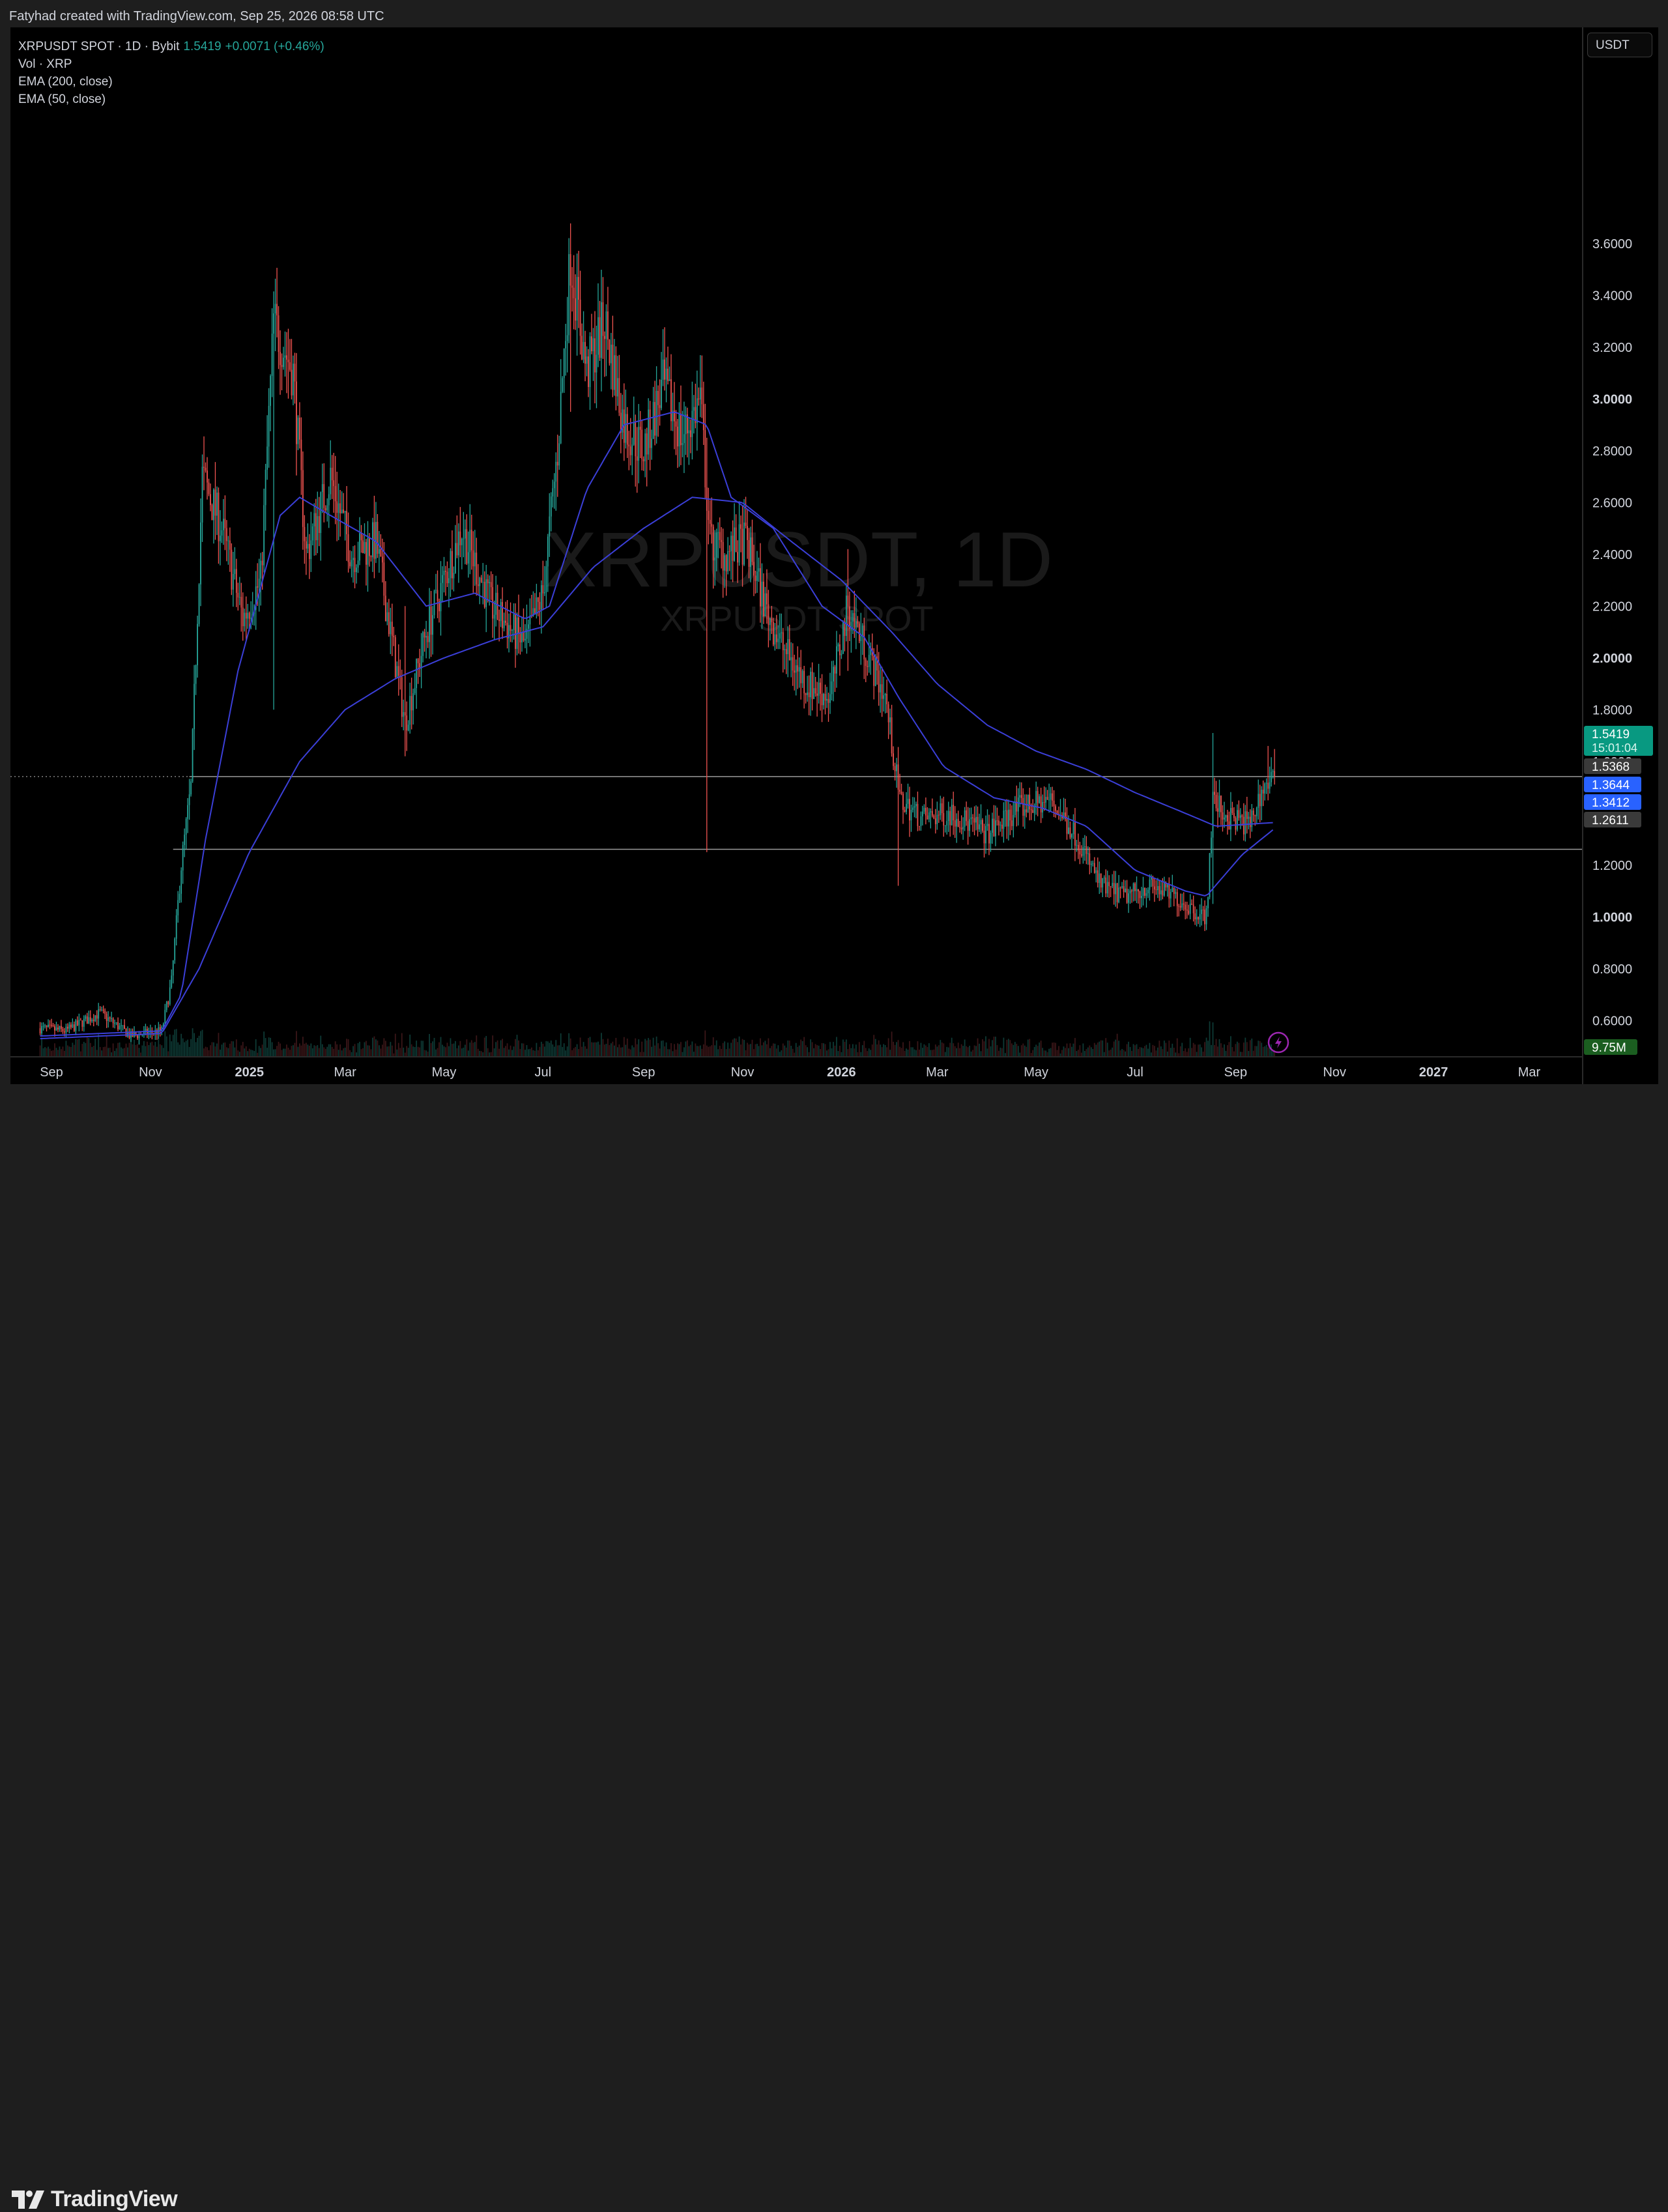 This screenshot has width=1668, height=2212. What do you see at coordinates (1278, 1042) in the screenshot?
I see `lightning-icon` at bounding box center [1278, 1042].